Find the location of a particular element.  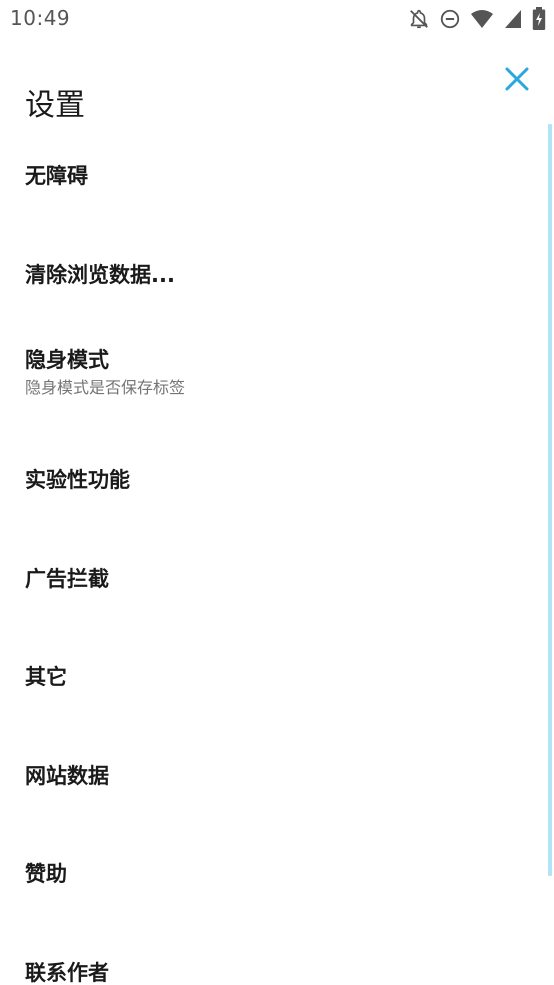

status-icons is located at coordinates (477, 19).